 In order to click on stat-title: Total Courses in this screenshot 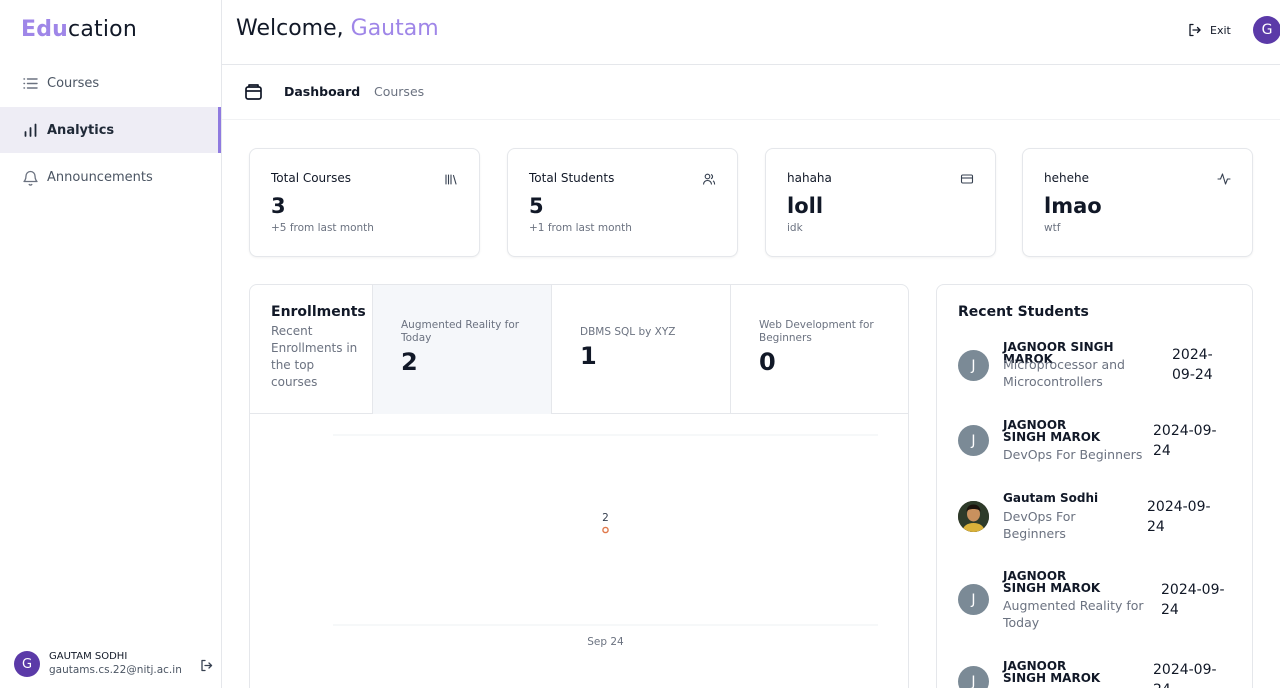, I will do `click(311, 178)`.